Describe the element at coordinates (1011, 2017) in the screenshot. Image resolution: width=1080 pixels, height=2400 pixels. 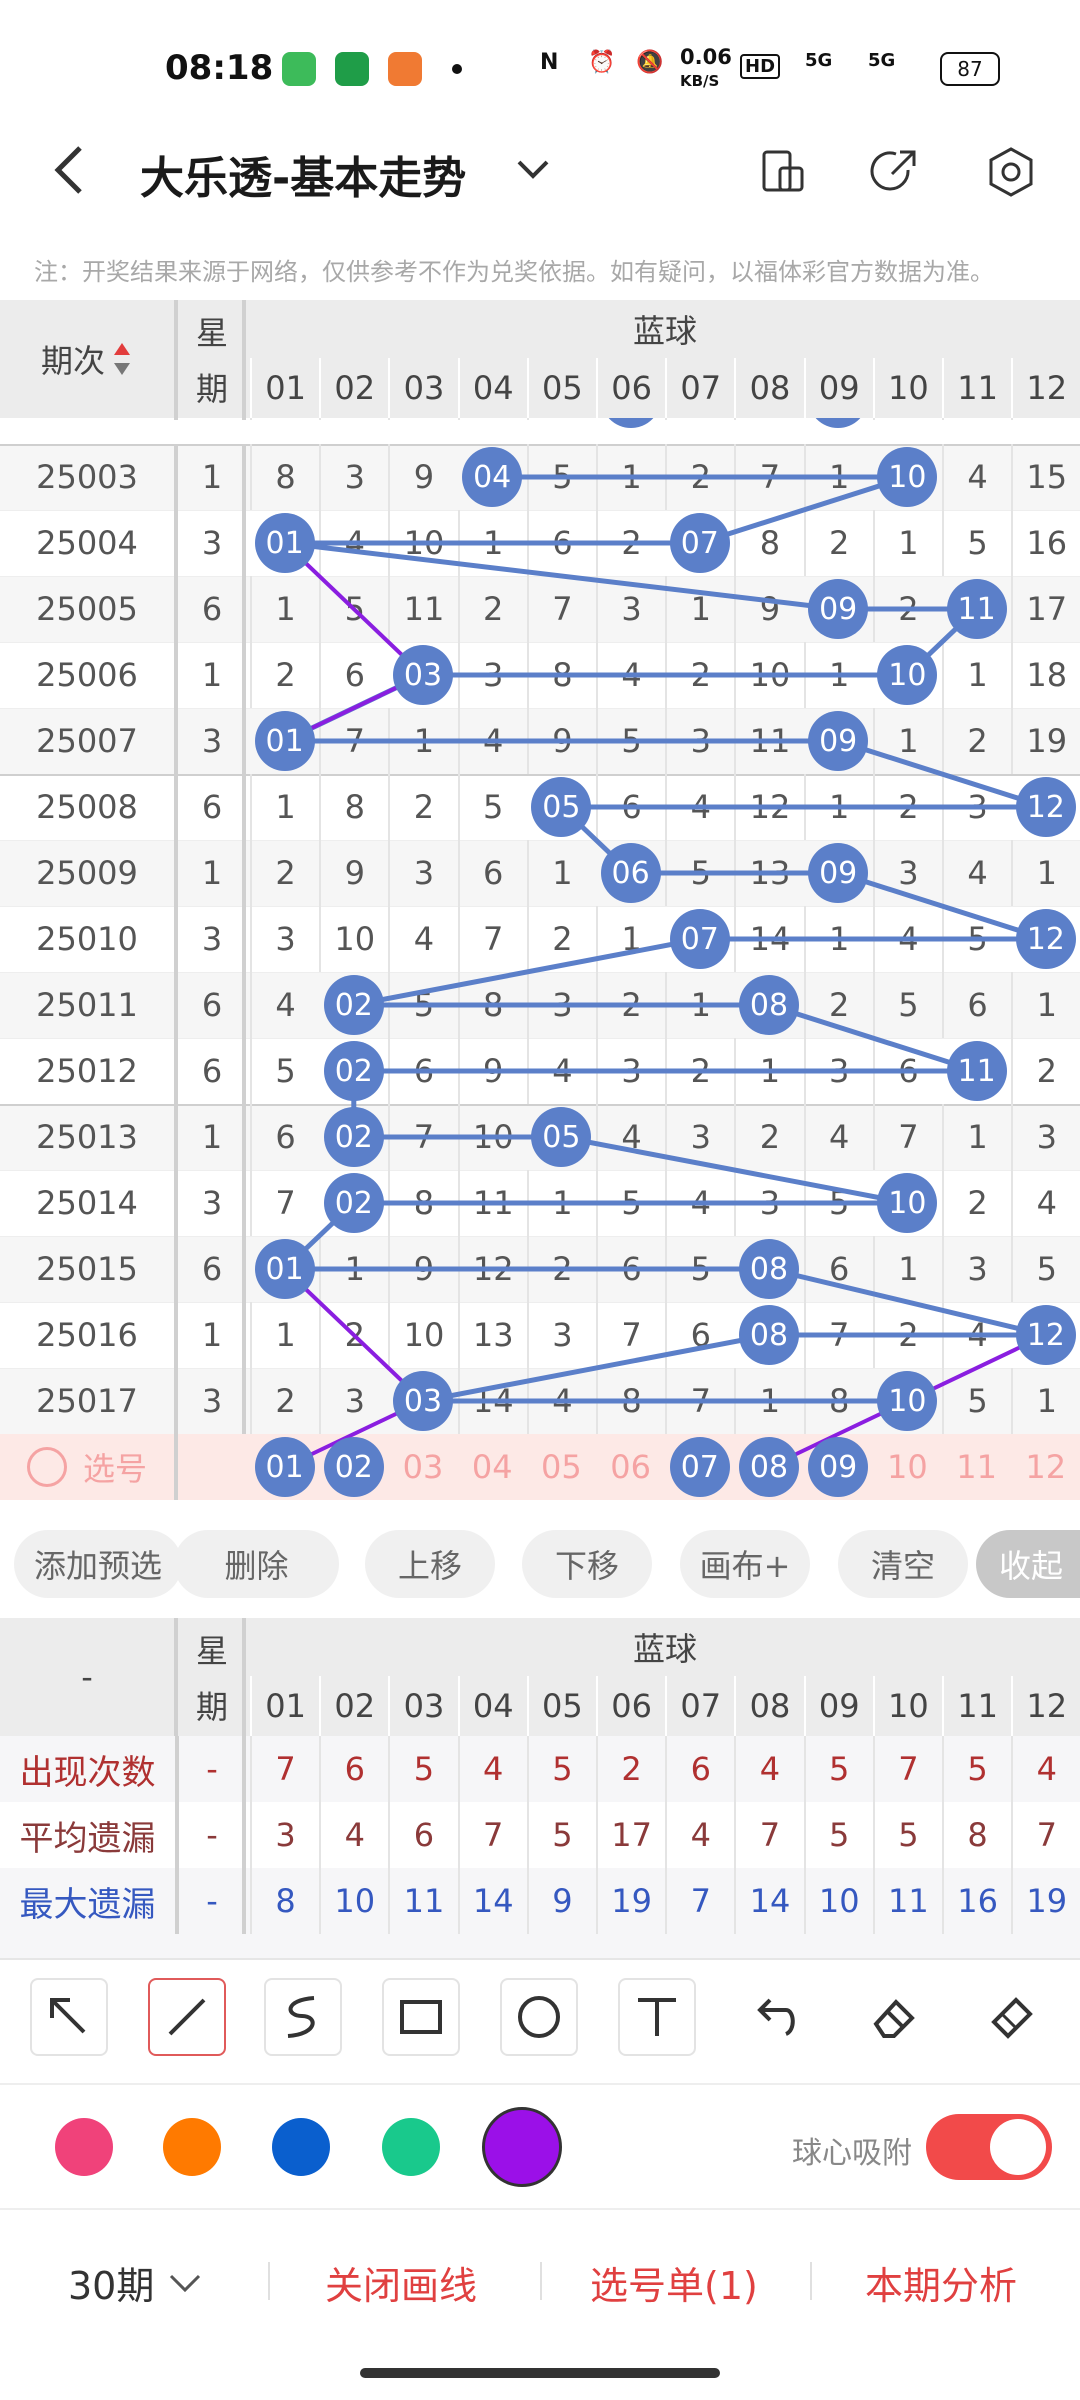
I see `brush-tool-button` at that location.